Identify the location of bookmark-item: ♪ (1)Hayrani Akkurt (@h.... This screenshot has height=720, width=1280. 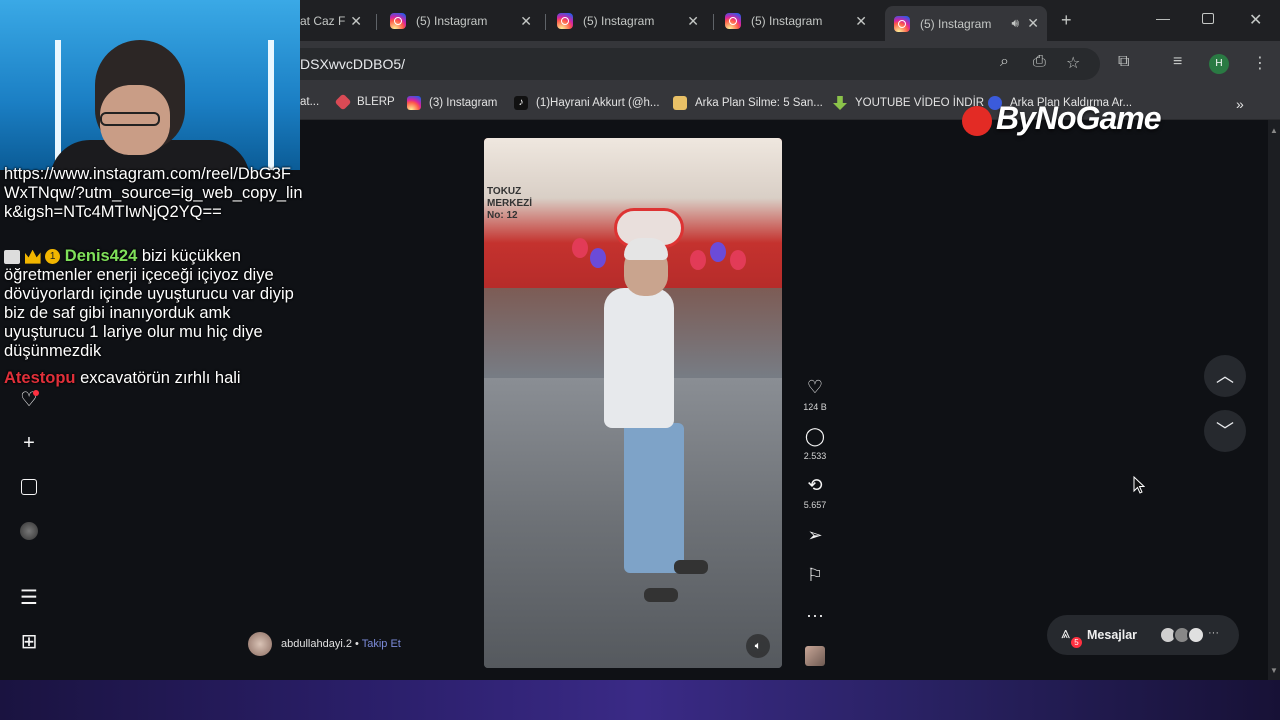
(587, 103).